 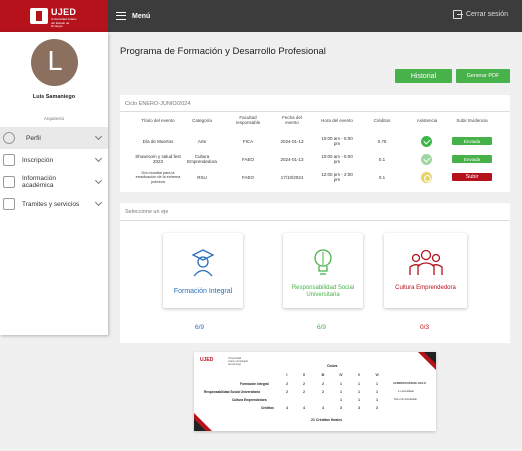 What do you see at coordinates (51, 204) in the screenshot?
I see `sidebar-item-label: Tramites y servicios` at bounding box center [51, 204].